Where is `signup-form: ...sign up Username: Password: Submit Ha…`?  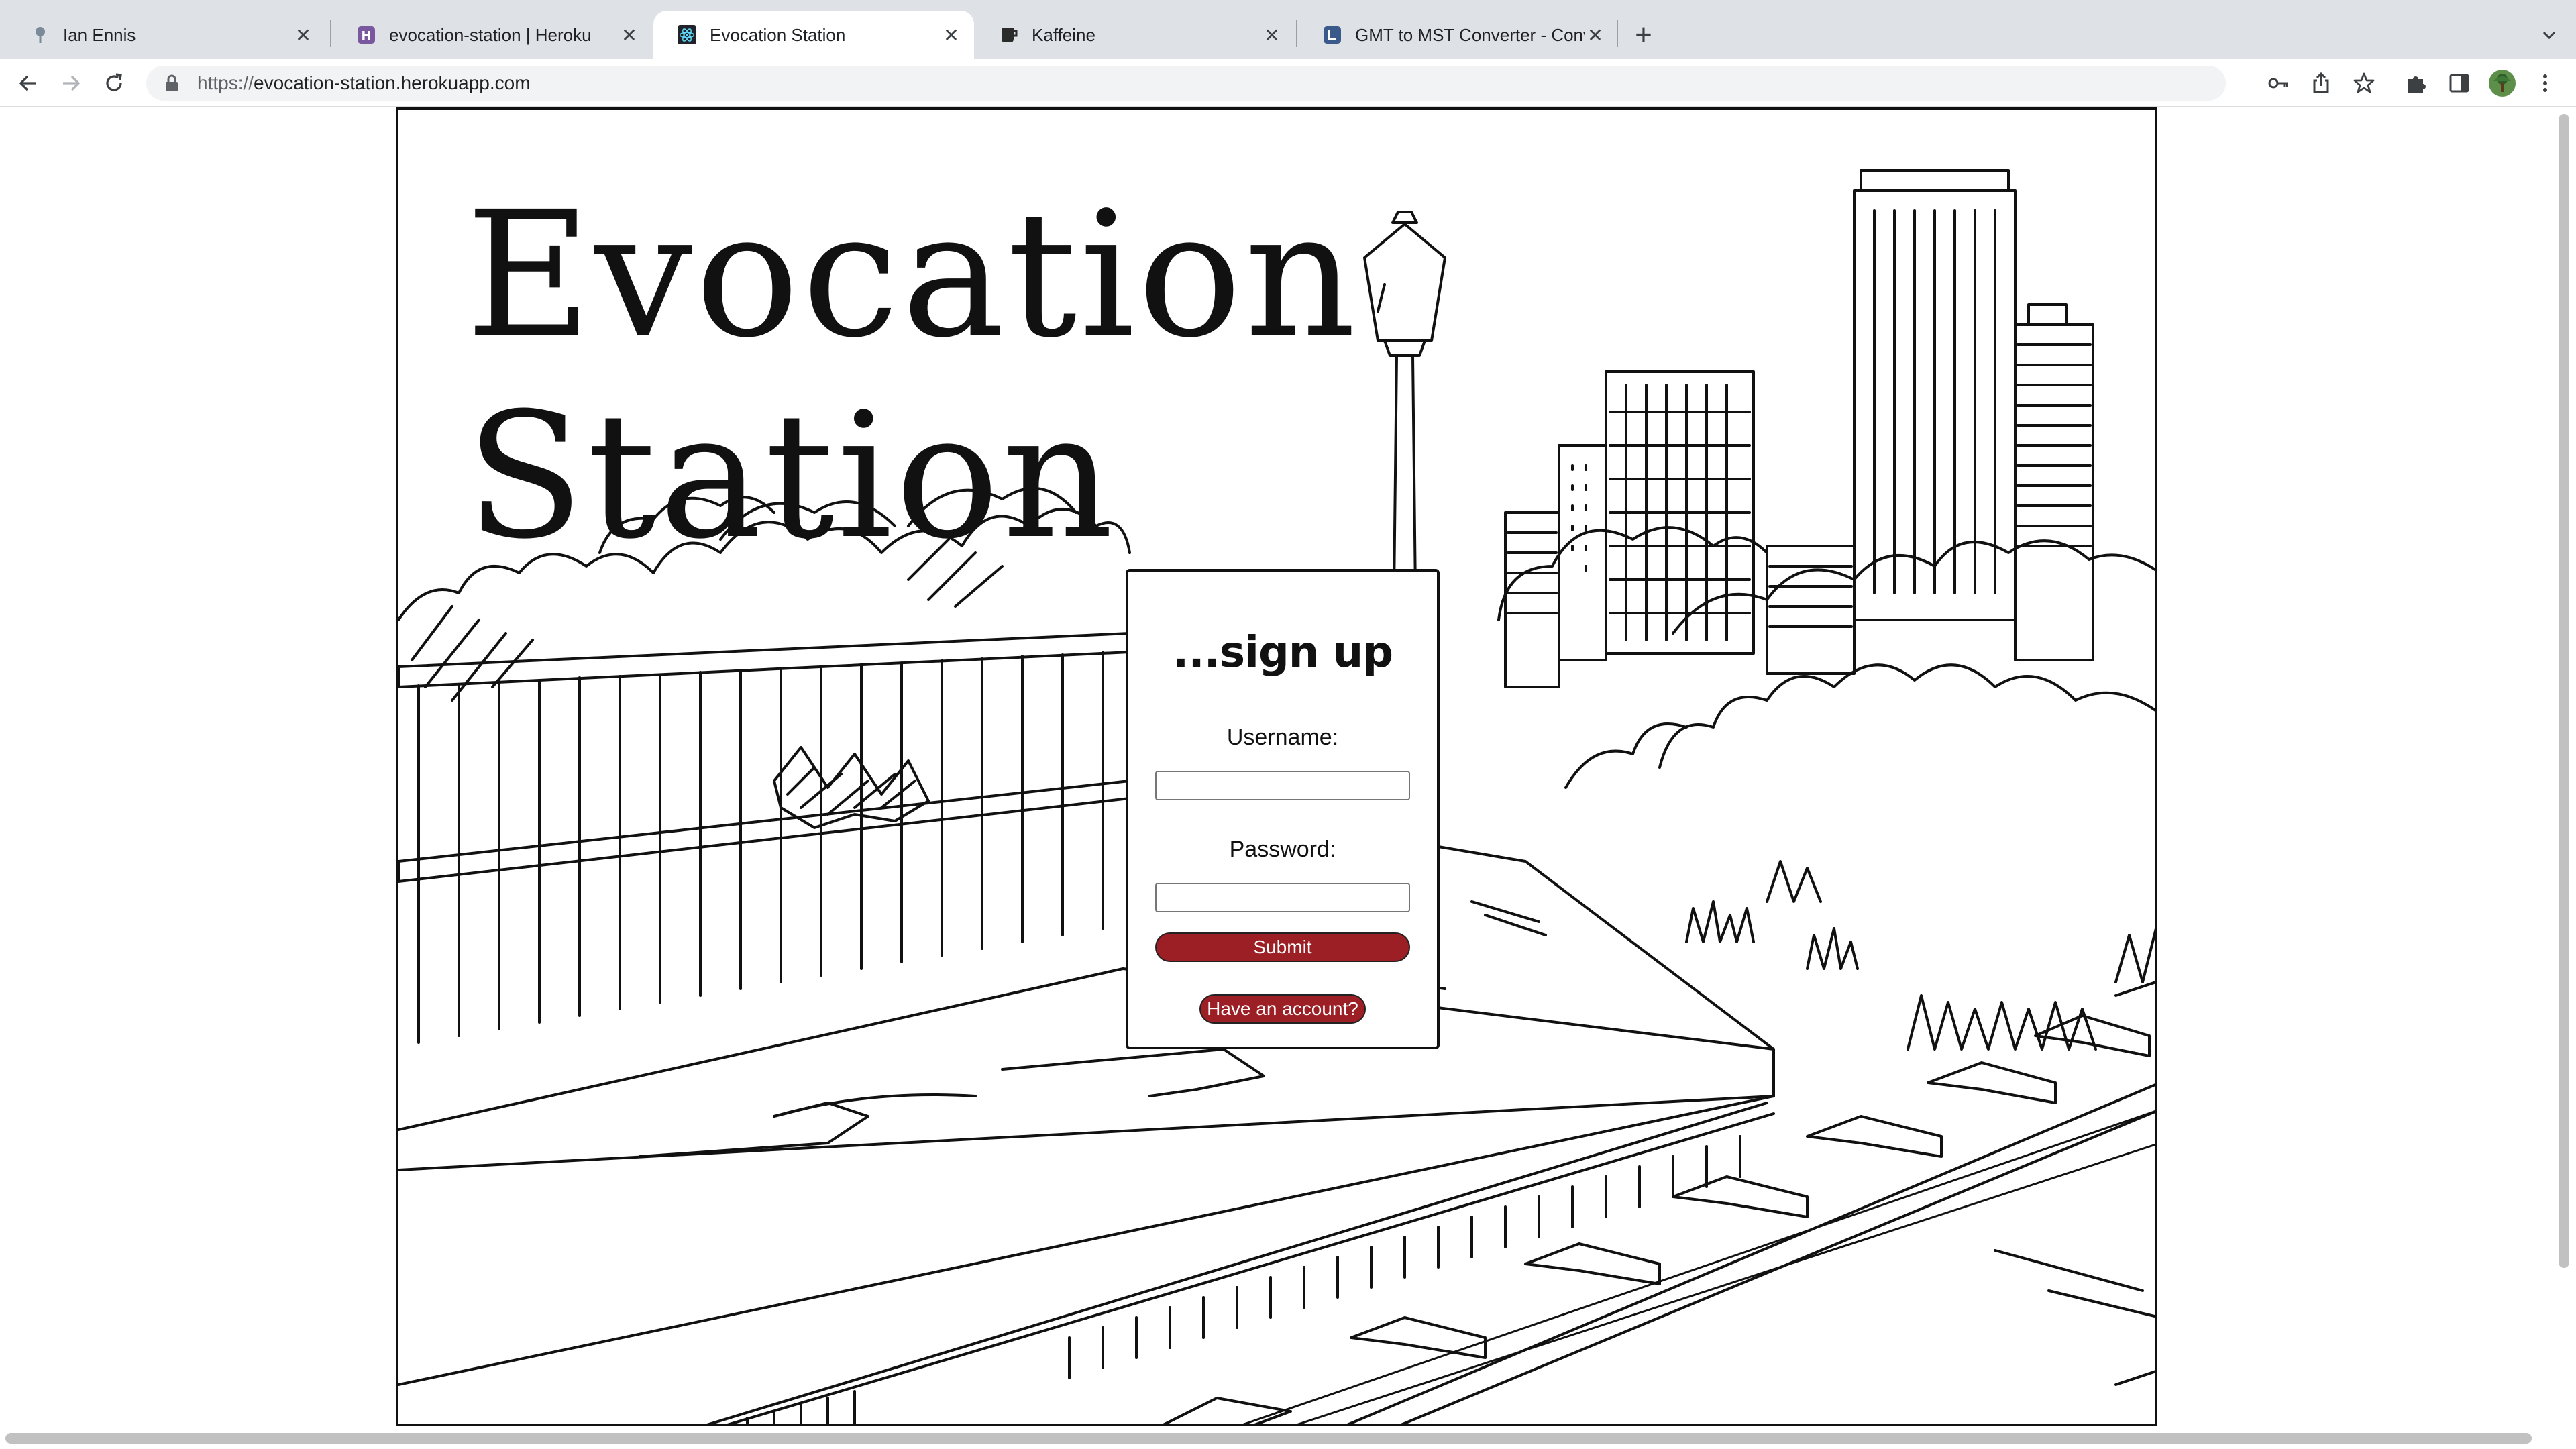 signup-form: ...sign up Username: Password: Submit Ha… is located at coordinates (1283, 809).